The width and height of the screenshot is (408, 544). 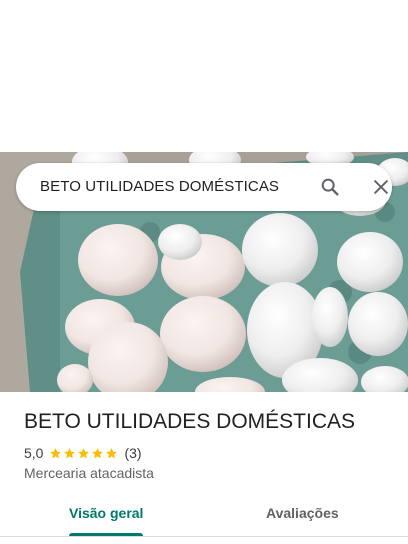 What do you see at coordinates (132, 453) in the screenshot?
I see `review-count: (3)` at bounding box center [132, 453].